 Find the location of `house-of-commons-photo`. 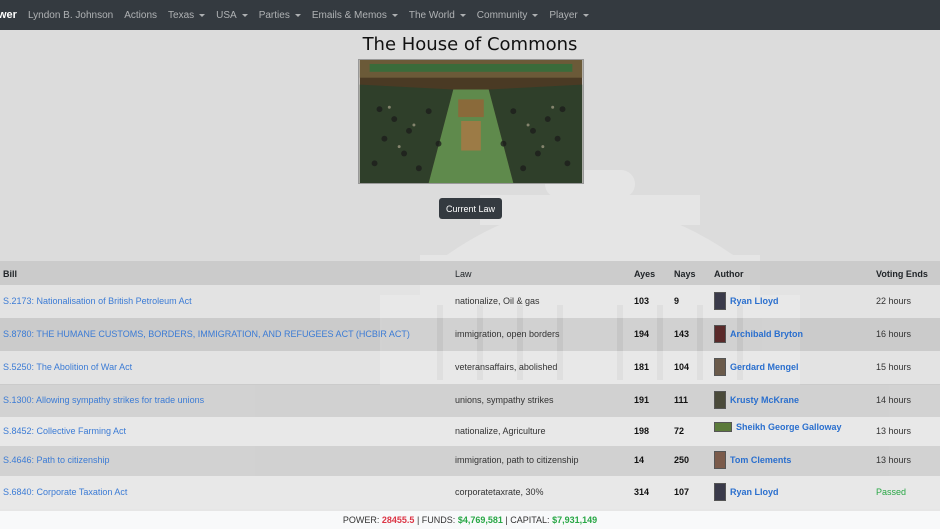

house-of-commons-photo is located at coordinates (471, 121).